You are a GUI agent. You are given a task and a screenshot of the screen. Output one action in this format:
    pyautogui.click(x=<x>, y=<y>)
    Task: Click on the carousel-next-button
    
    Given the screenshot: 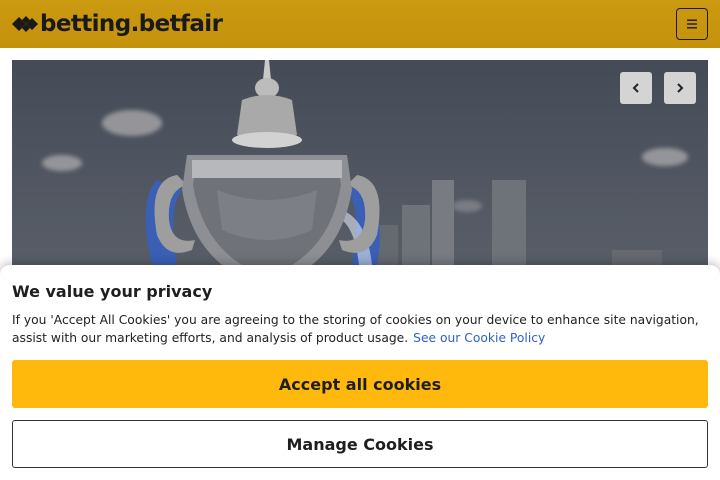 What is the action you would take?
    pyautogui.click(x=680, y=88)
    